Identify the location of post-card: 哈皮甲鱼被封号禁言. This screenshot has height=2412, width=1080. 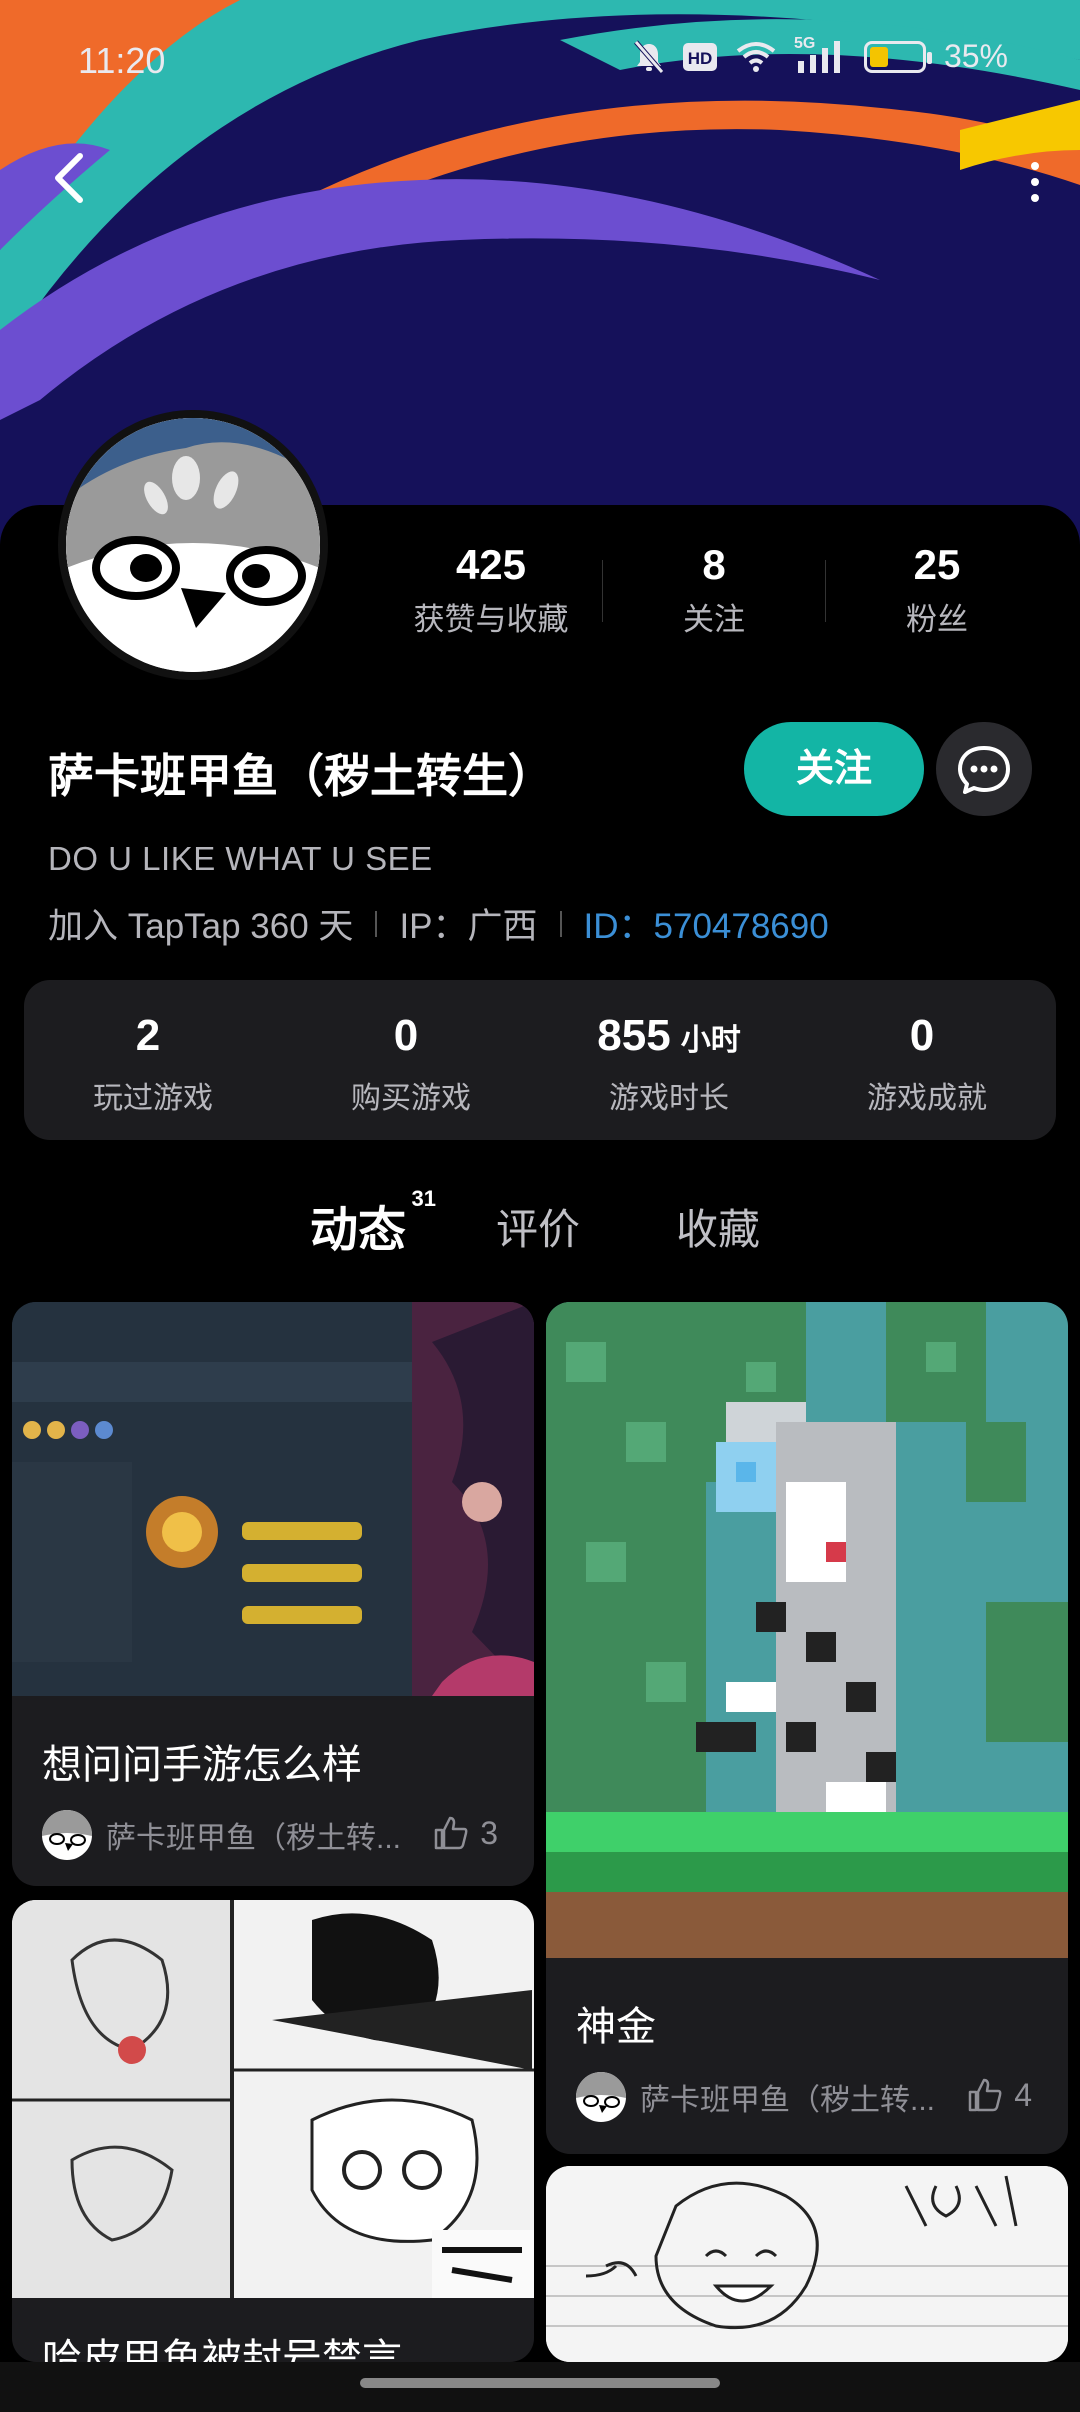
(273, 2131).